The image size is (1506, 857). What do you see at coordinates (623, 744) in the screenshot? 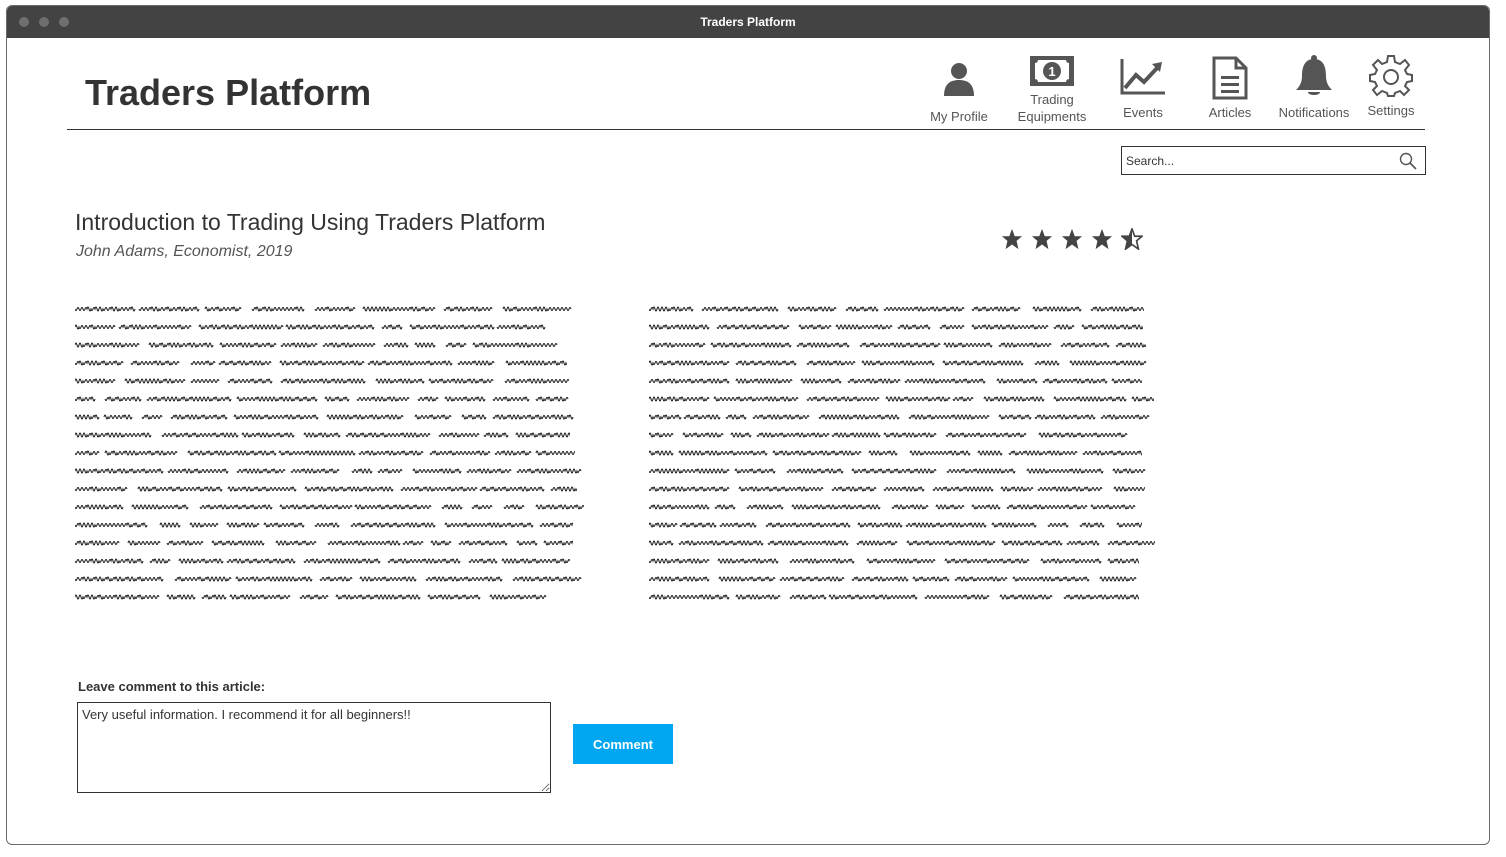
I see `comment-button: Comment` at bounding box center [623, 744].